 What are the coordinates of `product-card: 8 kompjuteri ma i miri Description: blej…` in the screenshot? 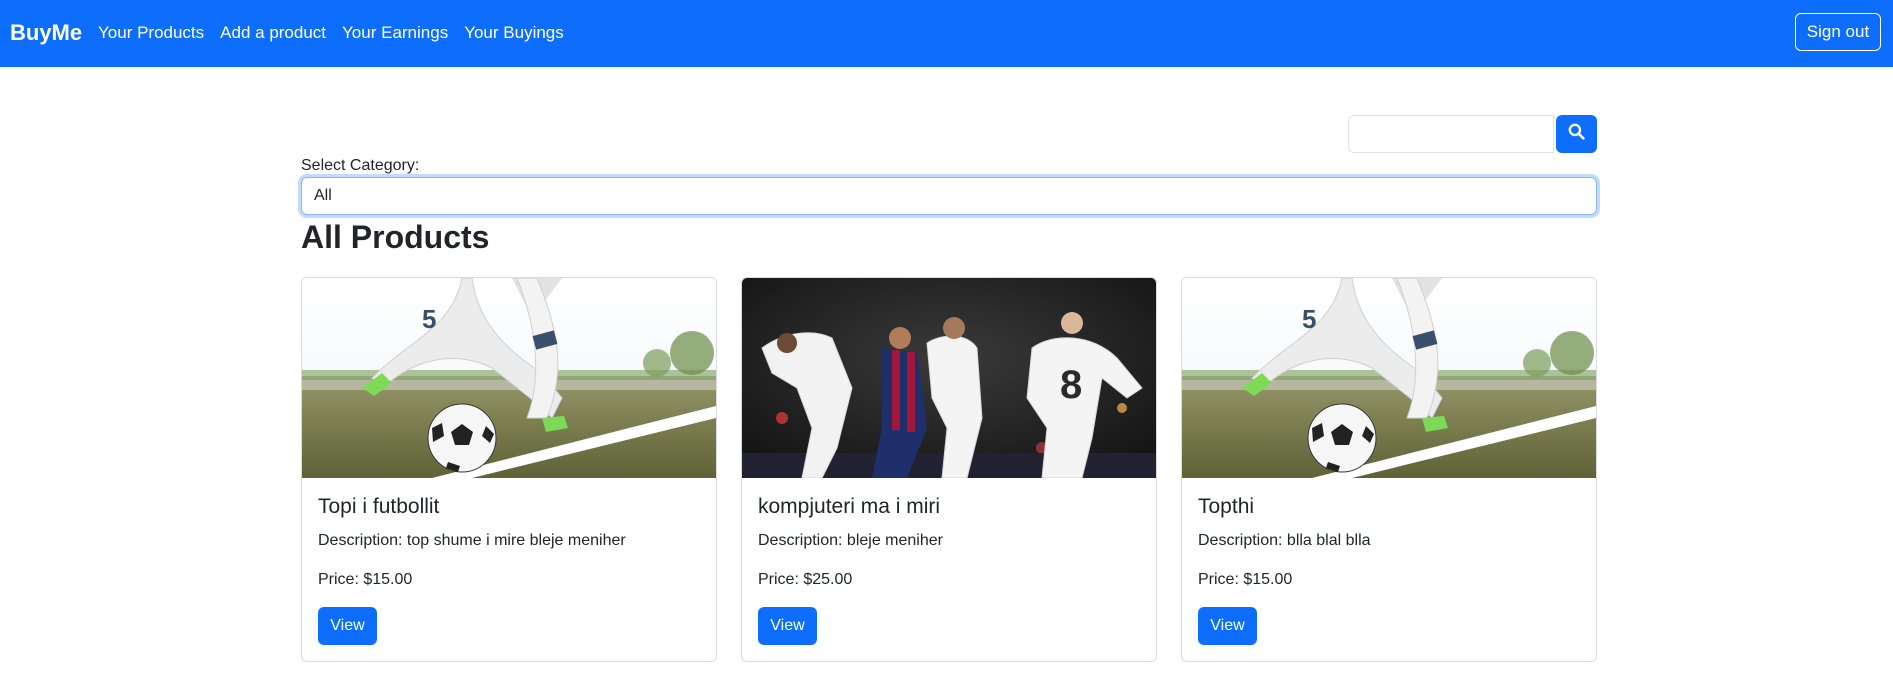 It's located at (949, 469).